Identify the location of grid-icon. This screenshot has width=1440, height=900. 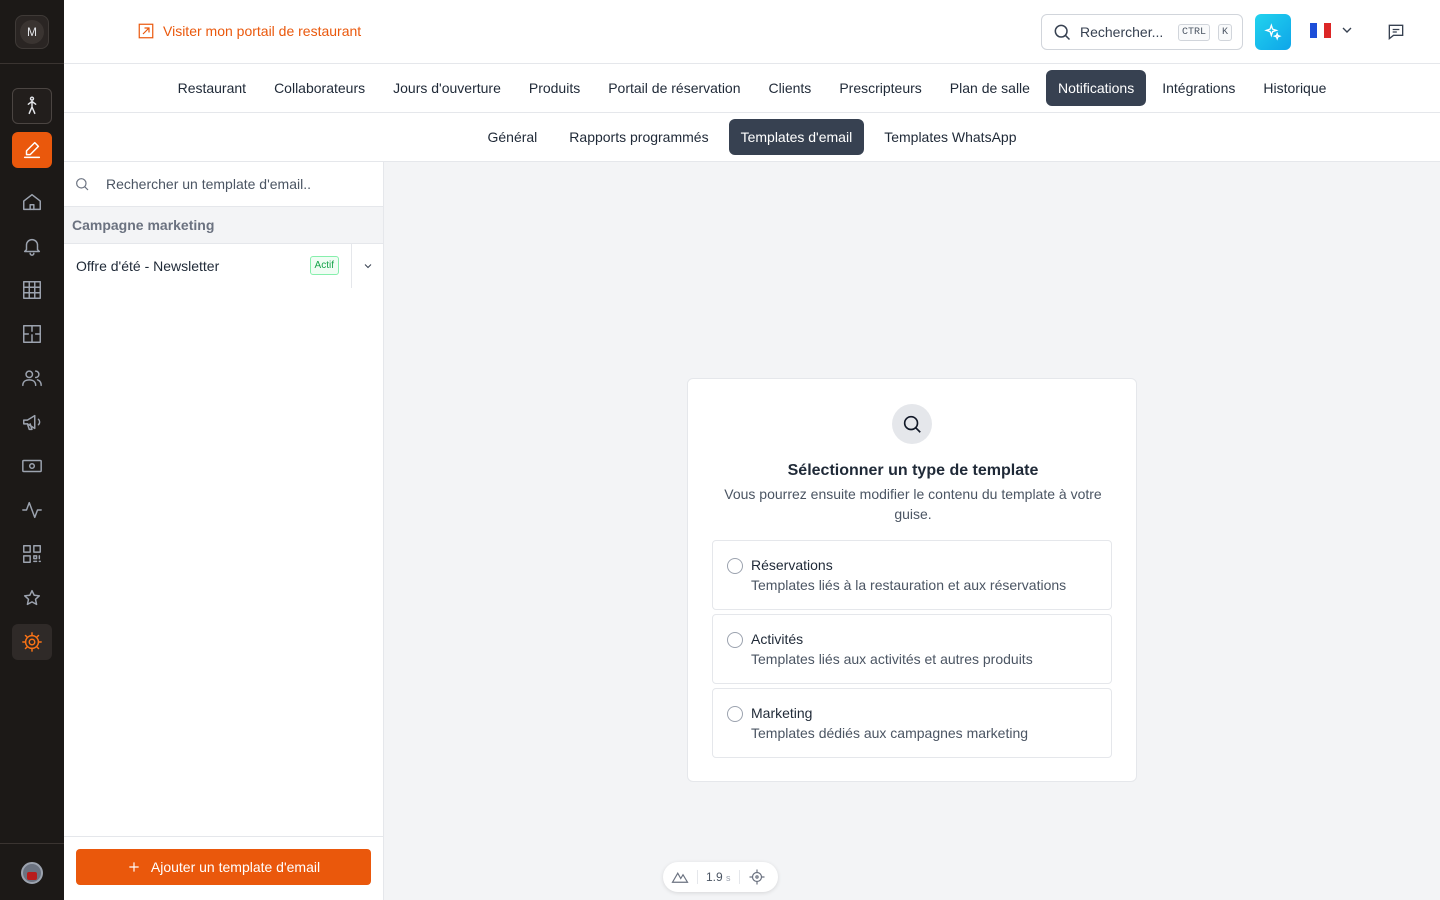
(32, 290).